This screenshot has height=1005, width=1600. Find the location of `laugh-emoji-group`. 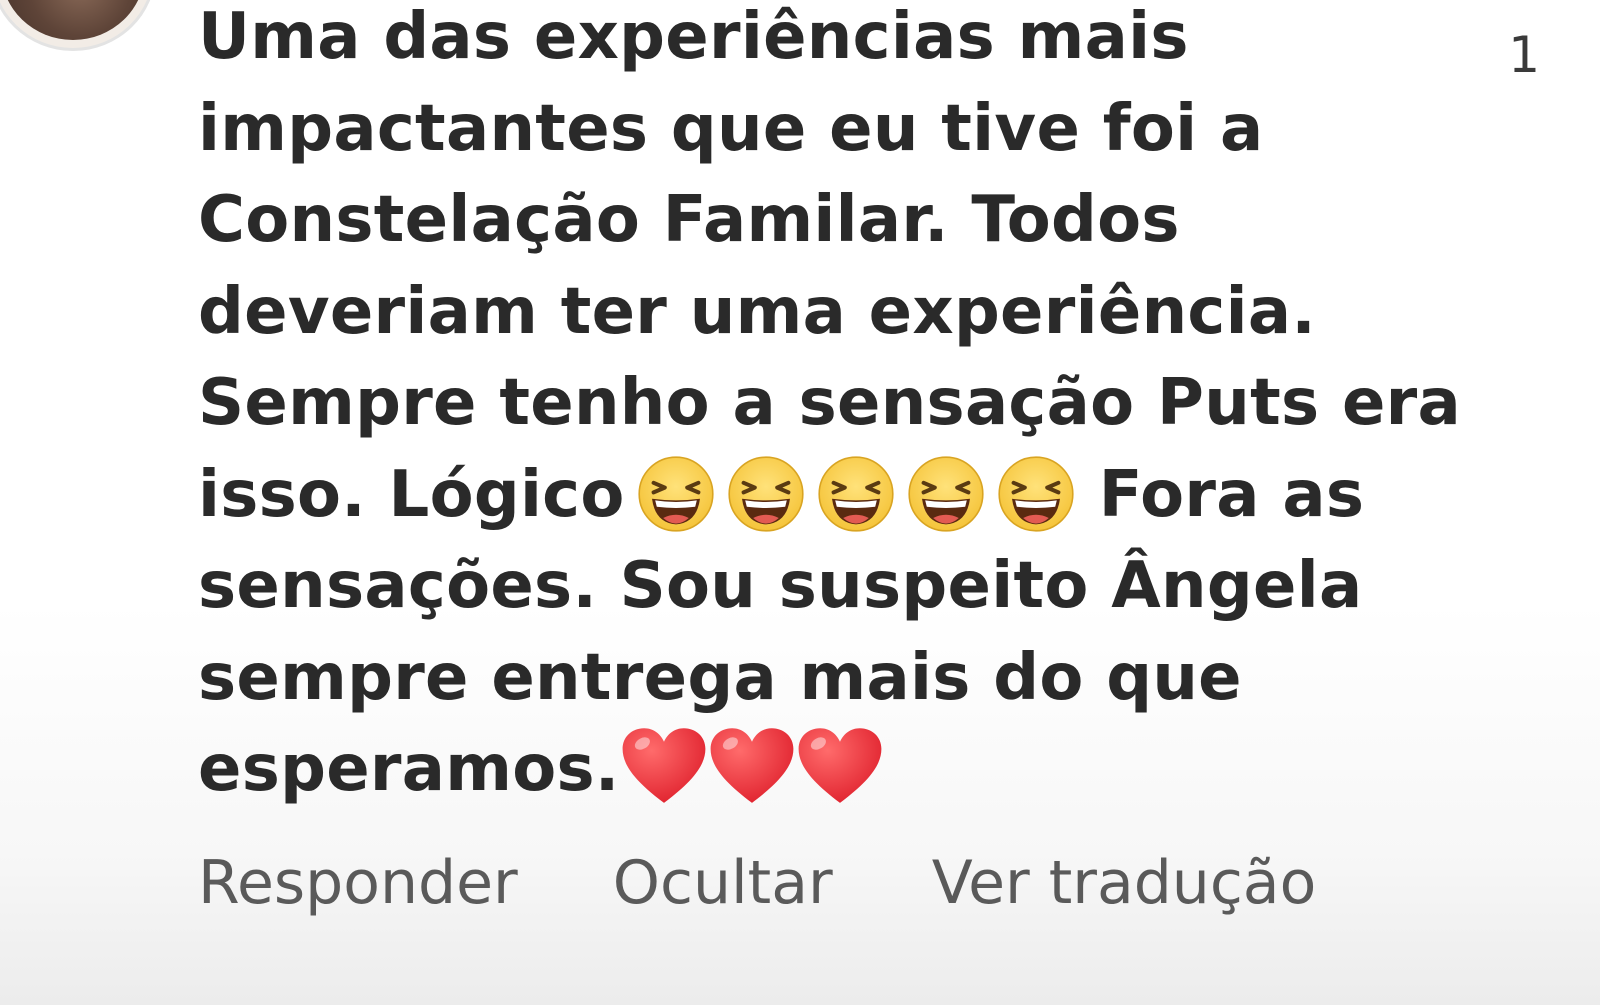

laugh-emoji-group is located at coordinates (856, 494).